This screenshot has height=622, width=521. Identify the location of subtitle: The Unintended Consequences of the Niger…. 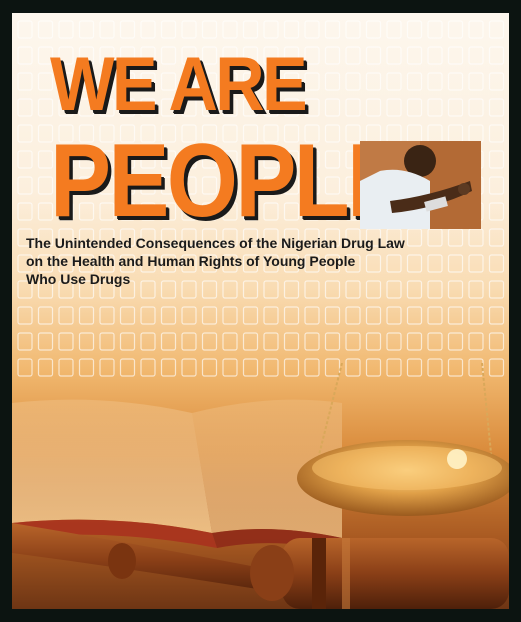
(246, 261).